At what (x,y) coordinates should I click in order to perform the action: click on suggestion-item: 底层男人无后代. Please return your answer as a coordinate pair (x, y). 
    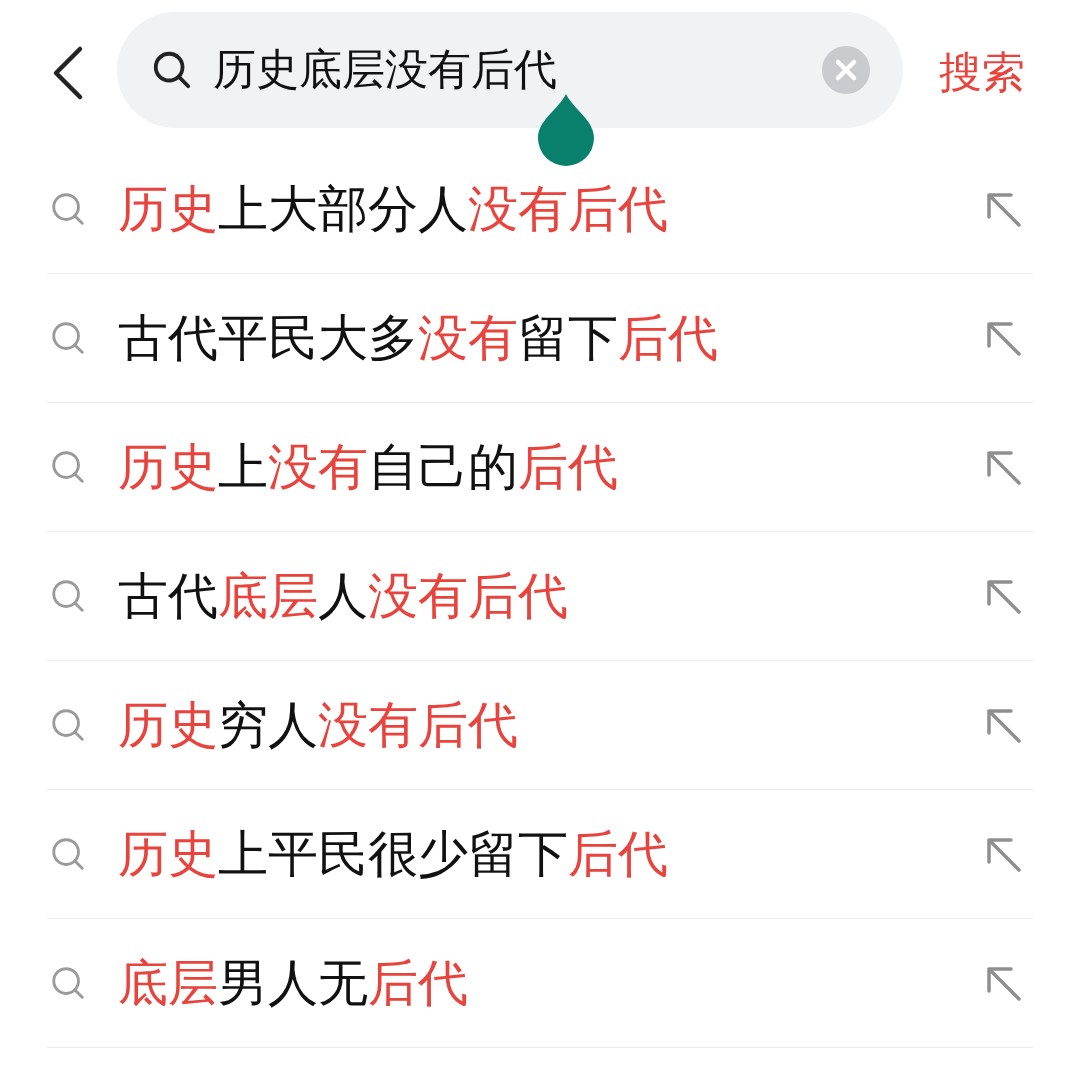
    Looking at the image, I should click on (540, 983).